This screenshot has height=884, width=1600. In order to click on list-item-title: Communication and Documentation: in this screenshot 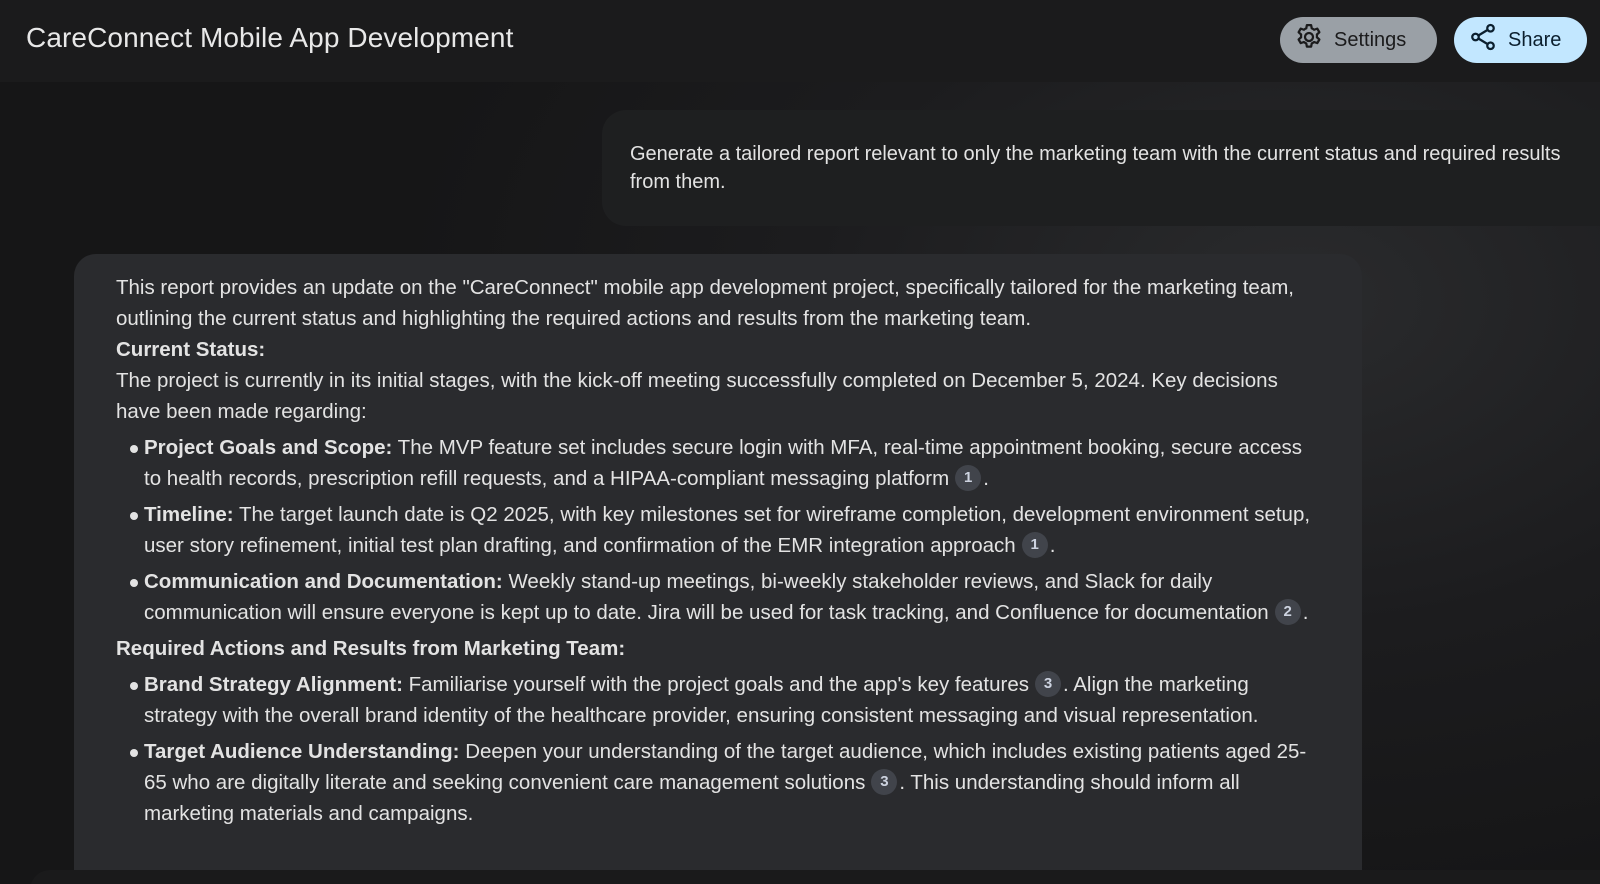, I will do `click(323, 581)`.